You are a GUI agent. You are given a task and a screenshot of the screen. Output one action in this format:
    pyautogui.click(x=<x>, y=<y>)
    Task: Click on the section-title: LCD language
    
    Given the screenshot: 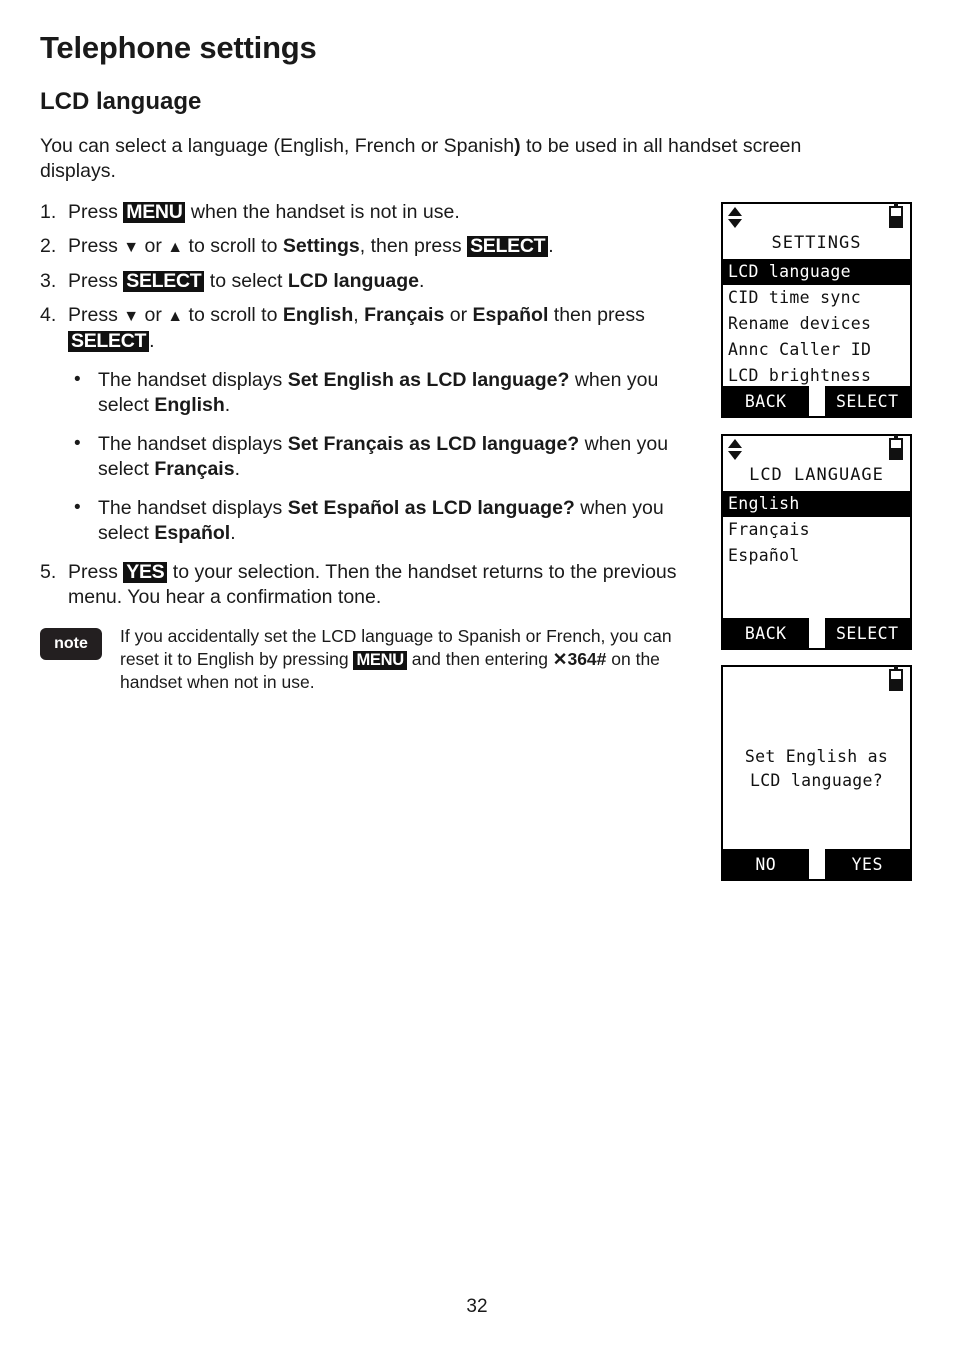 What is the action you would take?
    pyautogui.click(x=121, y=101)
    